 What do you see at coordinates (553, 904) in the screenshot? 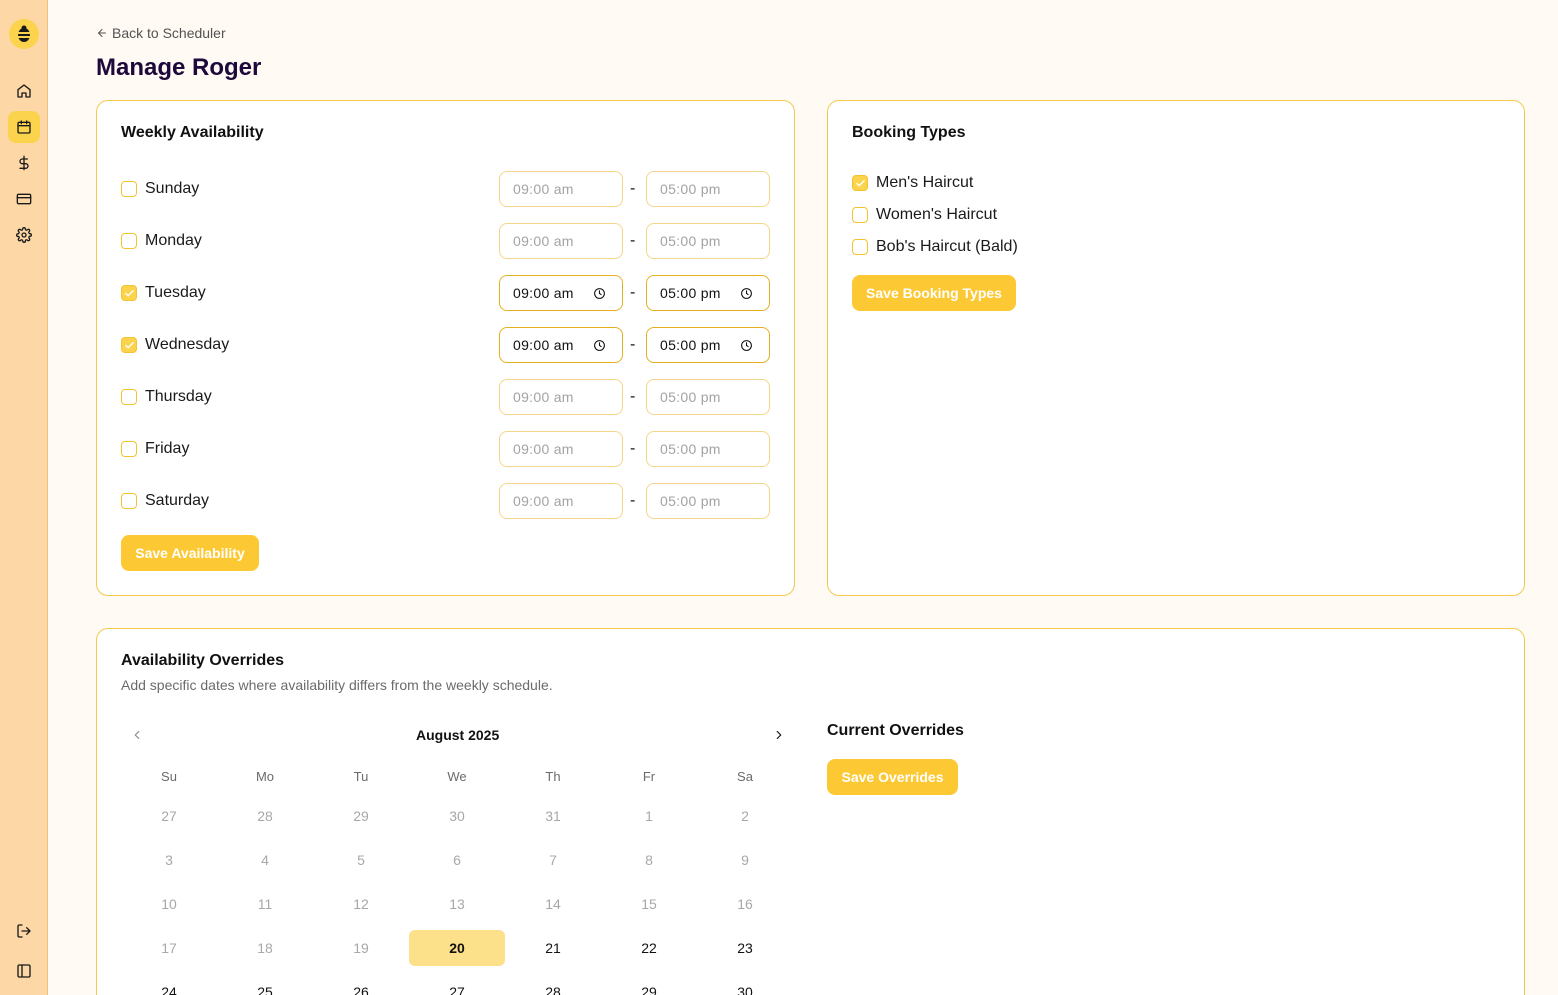
I see `calendar-day: 14` at bounding box center [553, 904].